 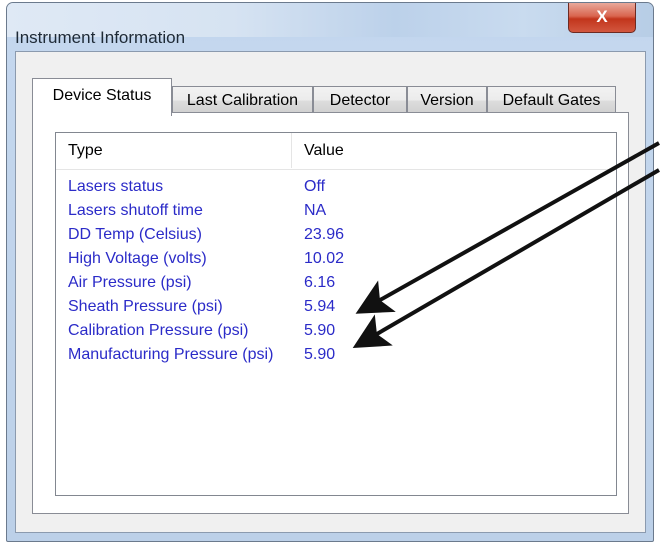 What do you see at coordinates (324, 258) in the screenshot?
I see `row-value-cell: 10.02` at bounding box center [324, 258].